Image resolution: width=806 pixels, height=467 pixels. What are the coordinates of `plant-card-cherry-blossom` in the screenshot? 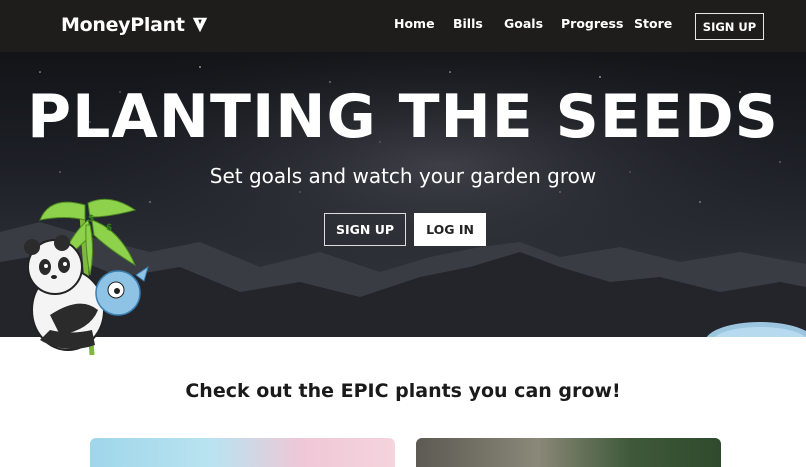 It's located at (242, 452).